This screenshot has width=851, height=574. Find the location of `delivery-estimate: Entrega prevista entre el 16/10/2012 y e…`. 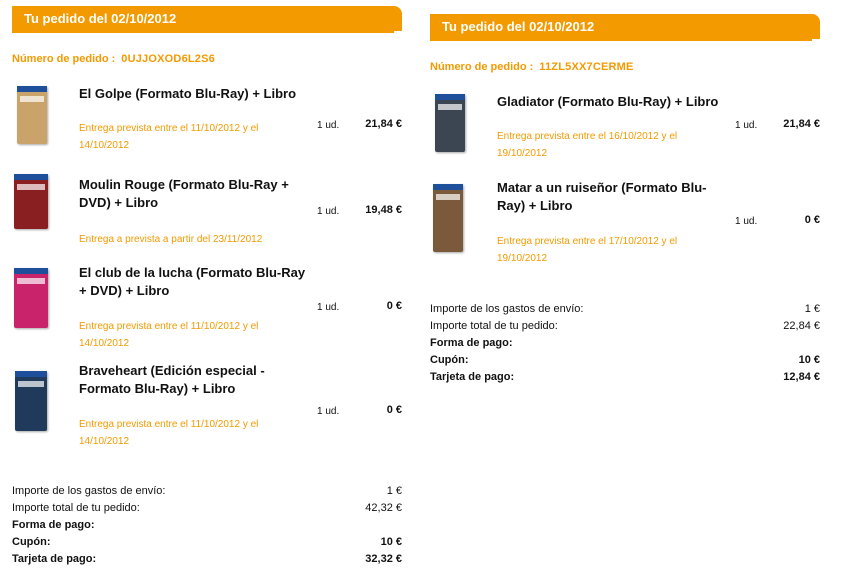

delivery-estimate: Entrega prevista entre el 16/10/2012 y e… is located at coordinates (587, 145).